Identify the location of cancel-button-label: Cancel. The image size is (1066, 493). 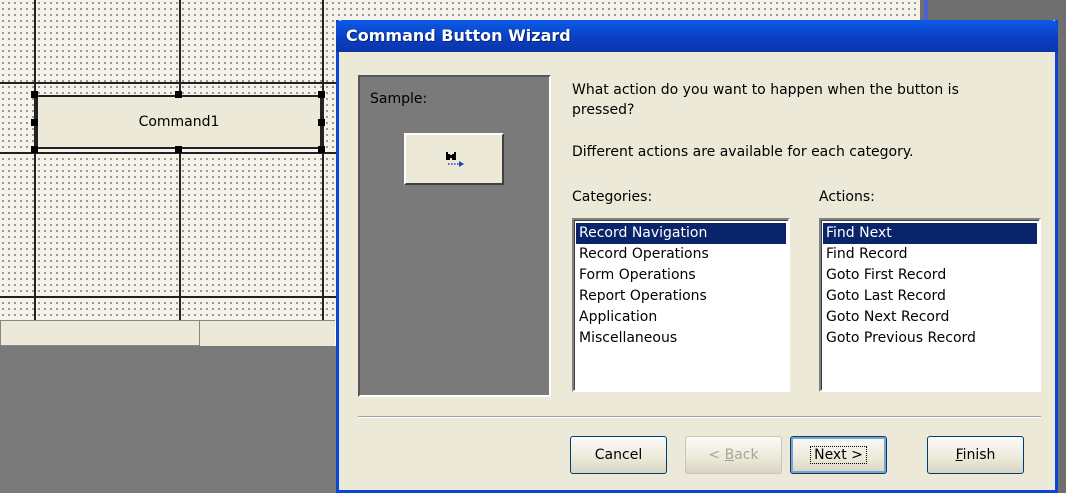
(618, 455).